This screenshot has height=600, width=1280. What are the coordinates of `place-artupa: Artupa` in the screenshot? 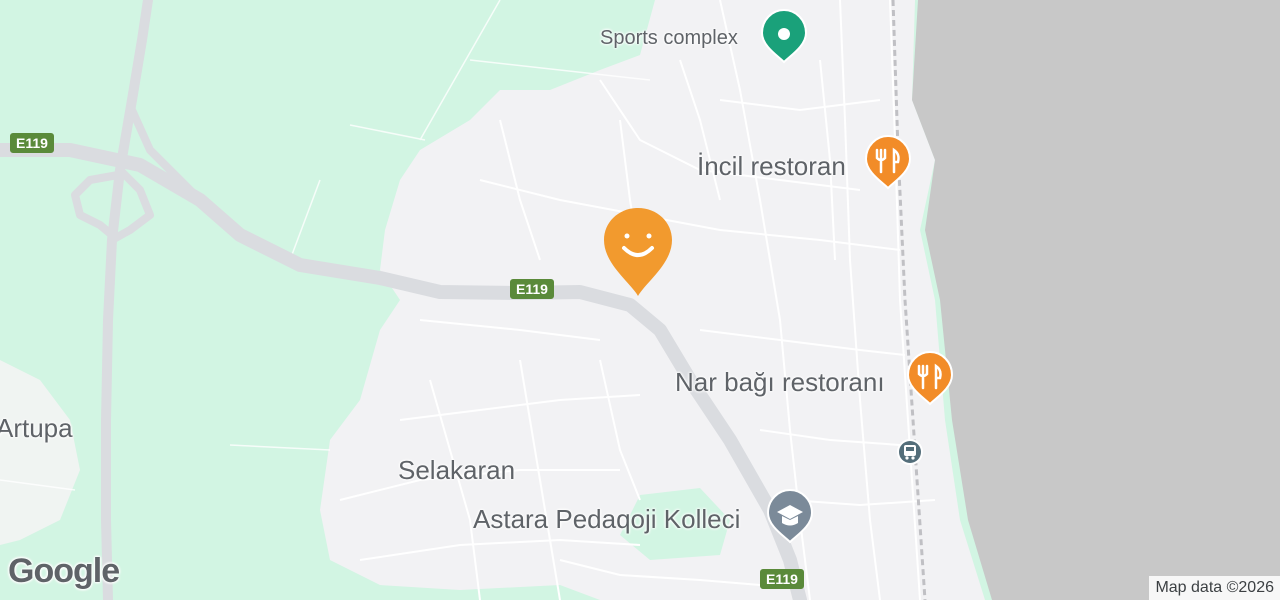 It's located at (36, 428).